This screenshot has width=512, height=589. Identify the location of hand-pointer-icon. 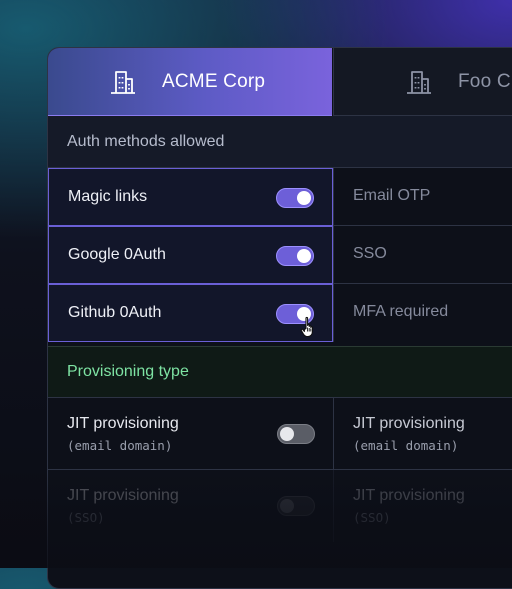
(306, 327).